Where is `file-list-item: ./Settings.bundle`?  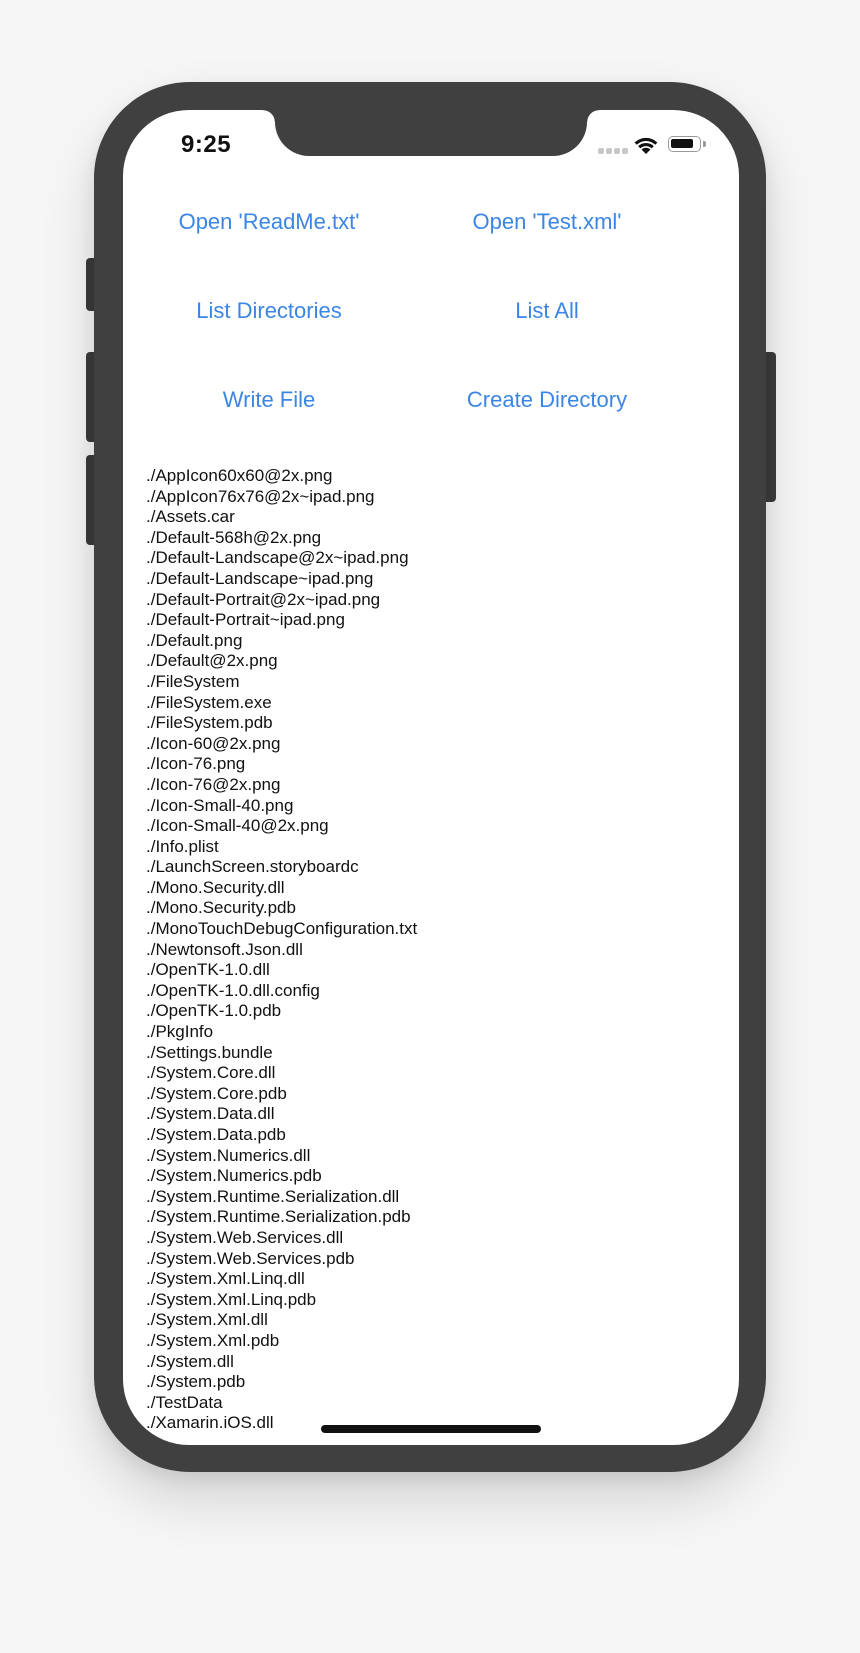 file-list-item: ./Settings.bundle is located at coordinates (209, 1052).